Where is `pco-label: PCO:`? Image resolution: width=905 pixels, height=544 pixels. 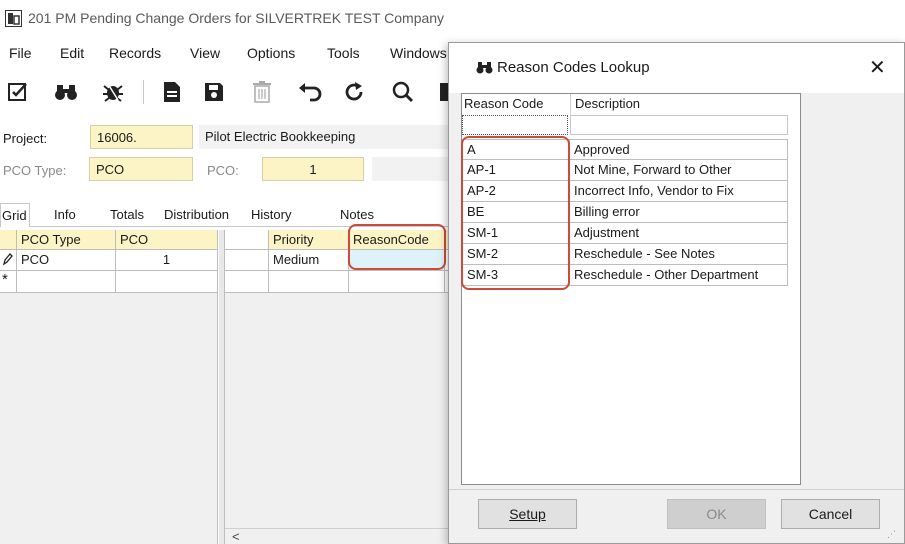
pco-label: PCO: is located at coordinates (223, 170).